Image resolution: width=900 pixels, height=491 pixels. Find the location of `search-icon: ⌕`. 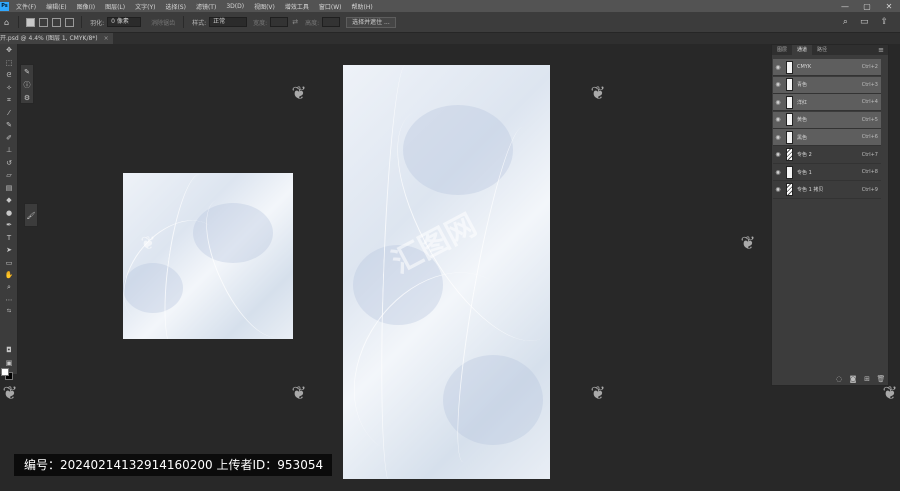

search-icon: ⌕ is located at coordinates (845, 22).